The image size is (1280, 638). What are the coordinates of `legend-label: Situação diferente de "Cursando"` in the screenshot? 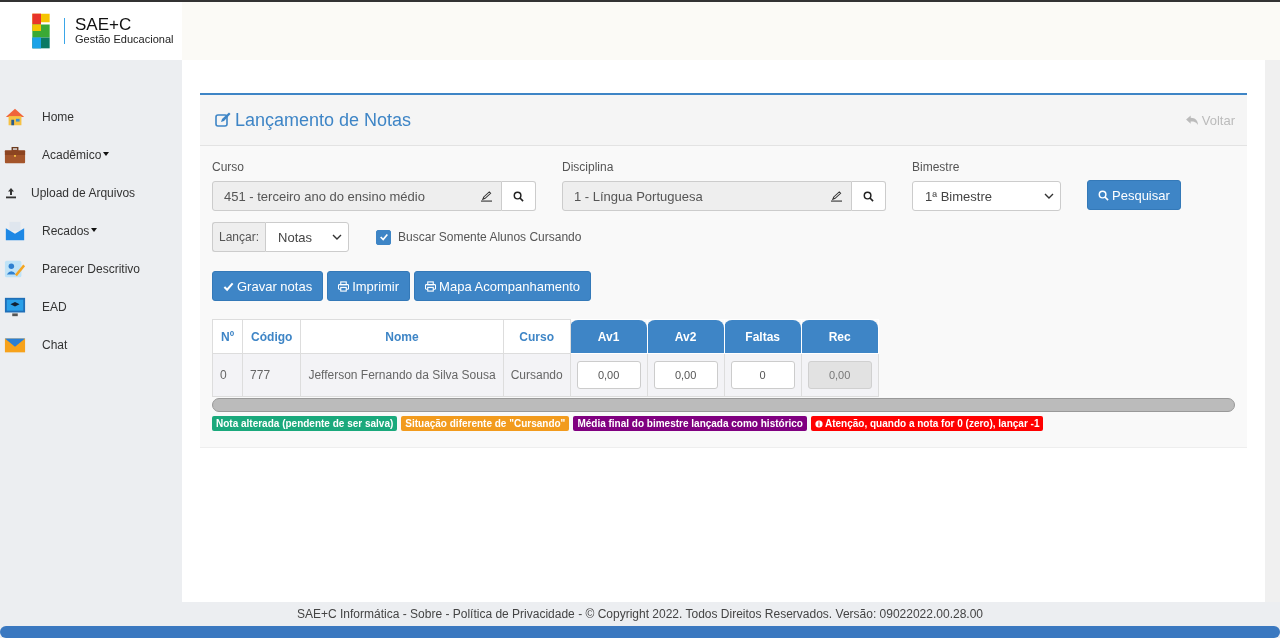 It's located at (485, 423).